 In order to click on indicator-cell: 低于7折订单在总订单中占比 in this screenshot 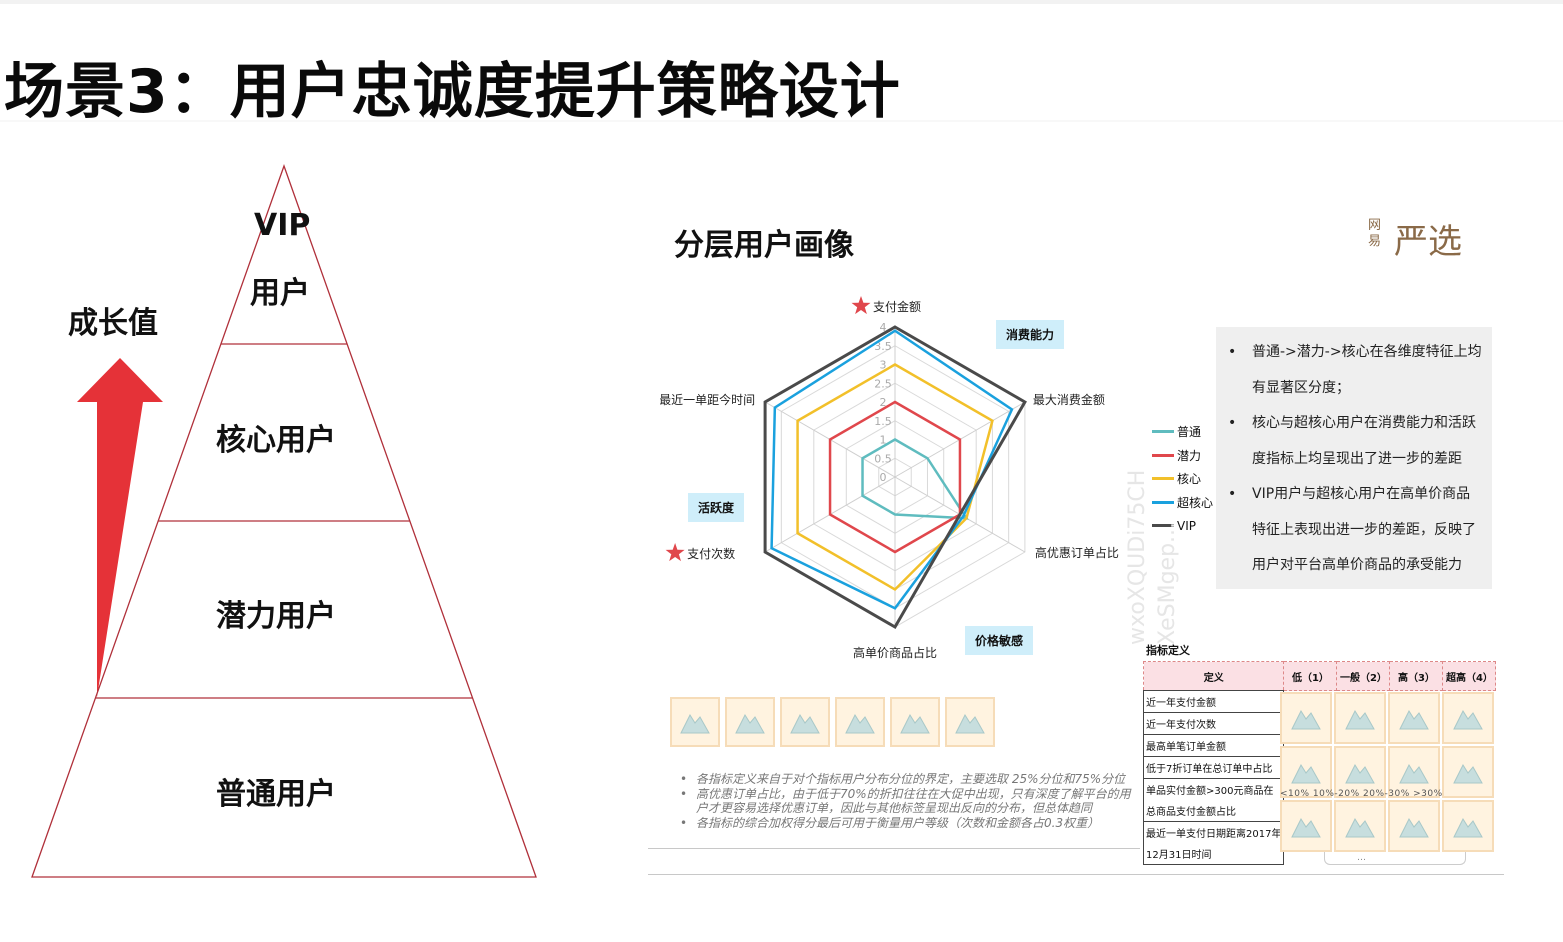, I will do `click(1213, 767)`.